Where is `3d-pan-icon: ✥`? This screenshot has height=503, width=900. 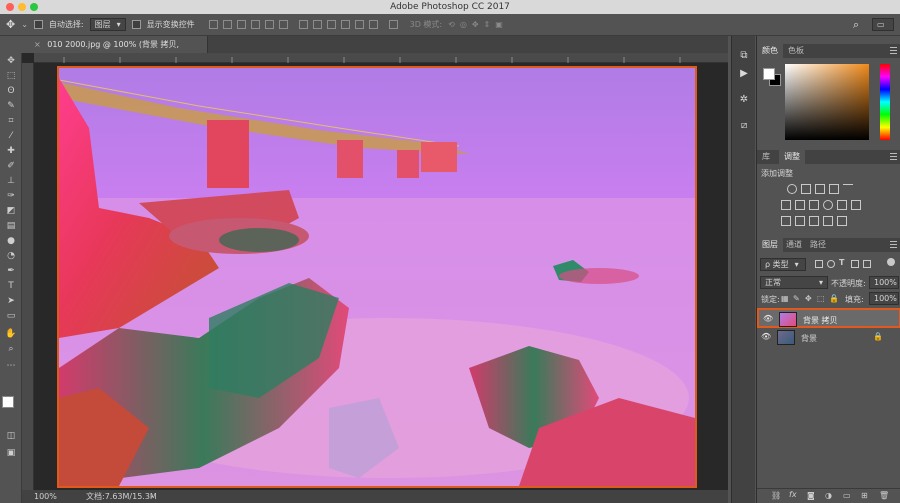
3d-pan-icon: ✥ is located at coordinates (475, 24).